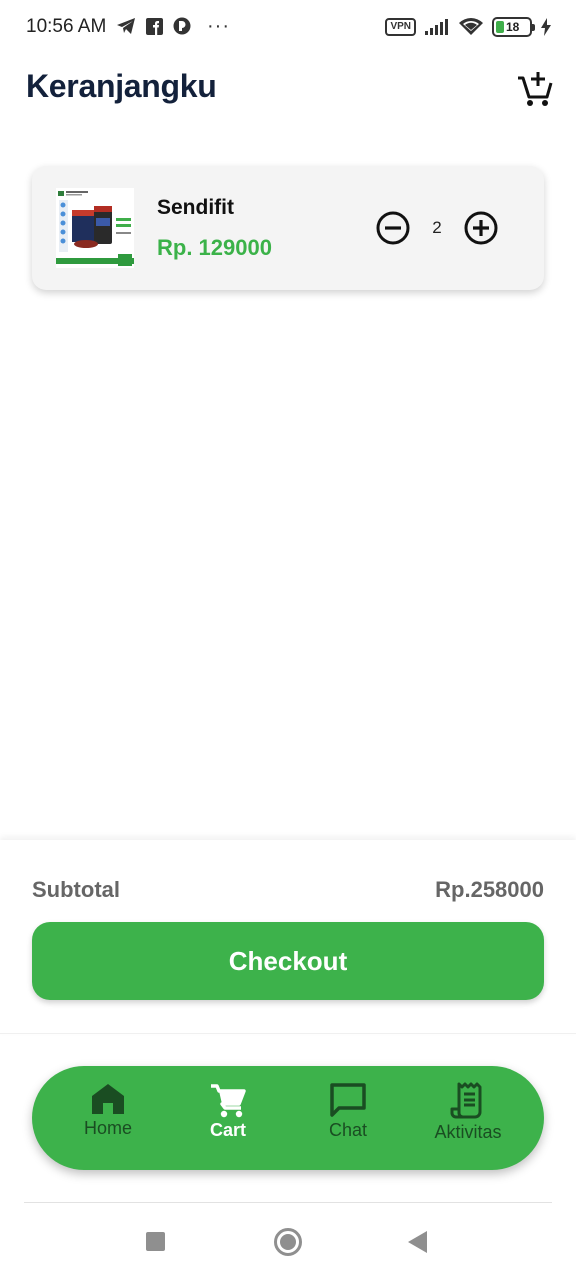 This screenshot has height=1280, width=576. What do you see at coordinates (471, 26) in the screenshot?
I see `wifi-icon` at bounding box center [471, 26].